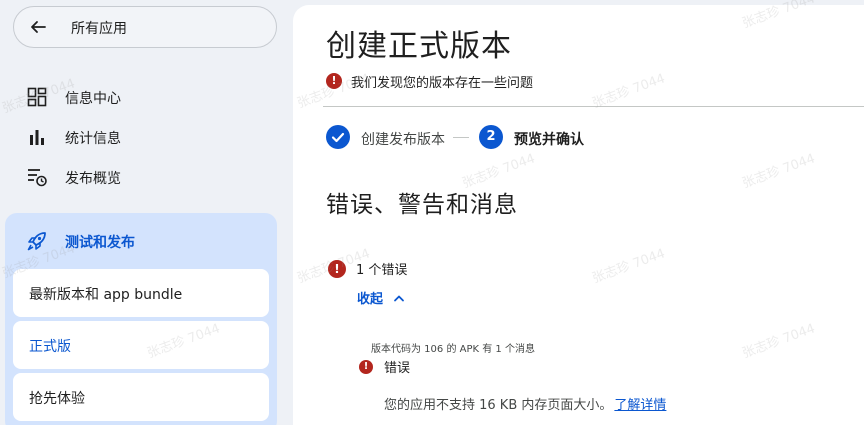 This screenshot has height=425, width=864. Describe the element at coordinates (399, 298) in the screenshot. I see `chevron-up-icon` at that location.